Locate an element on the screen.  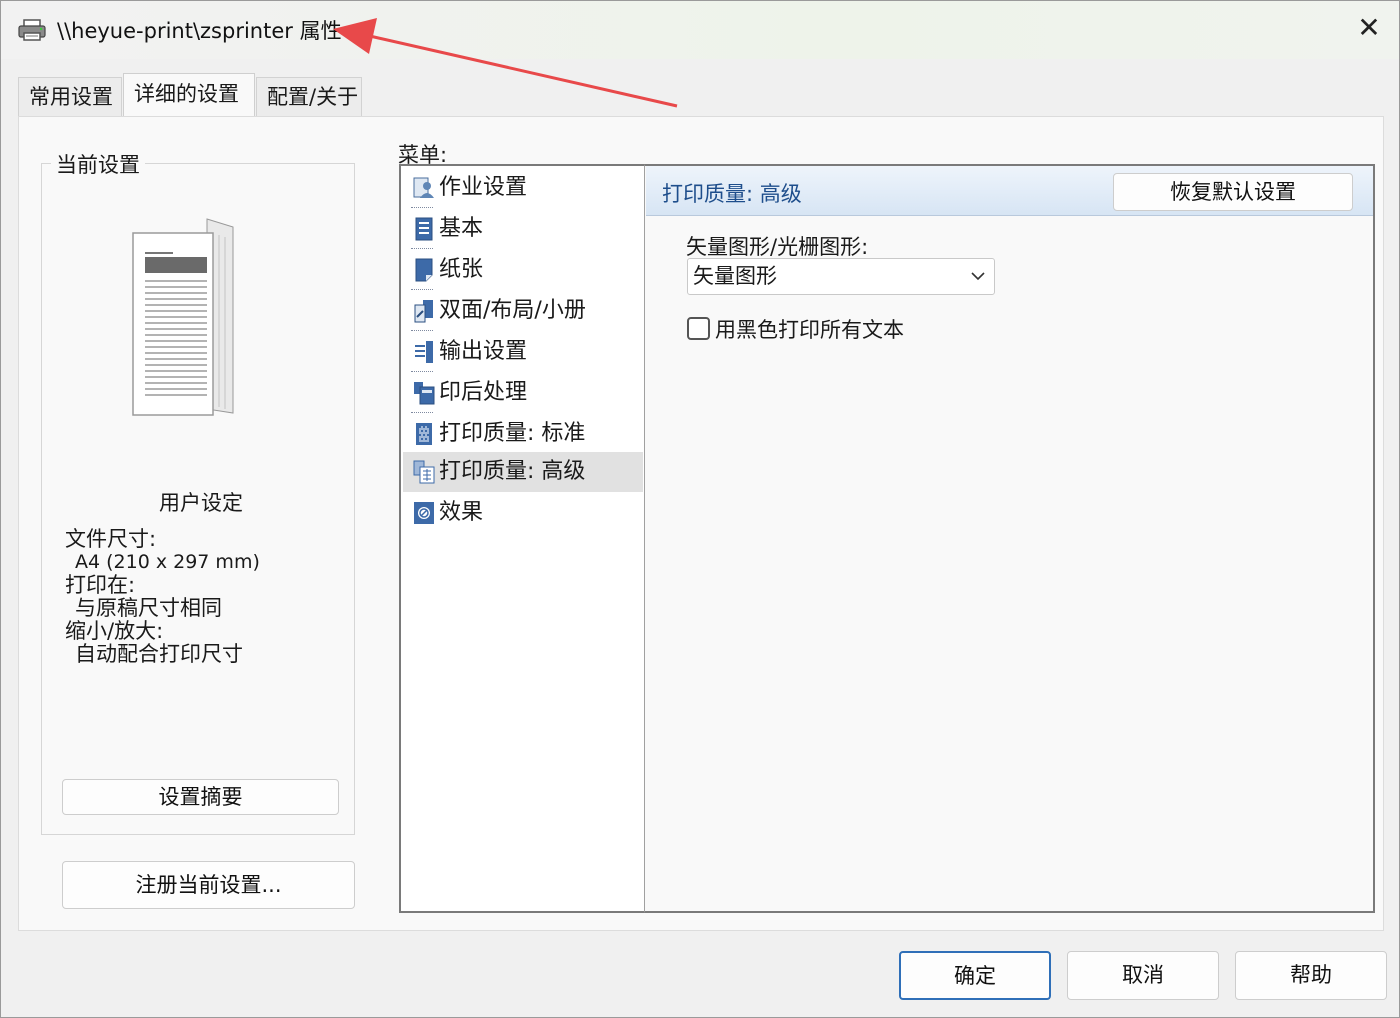
tab-detailed: 详细的设置 is located at coordinates (189, 95).